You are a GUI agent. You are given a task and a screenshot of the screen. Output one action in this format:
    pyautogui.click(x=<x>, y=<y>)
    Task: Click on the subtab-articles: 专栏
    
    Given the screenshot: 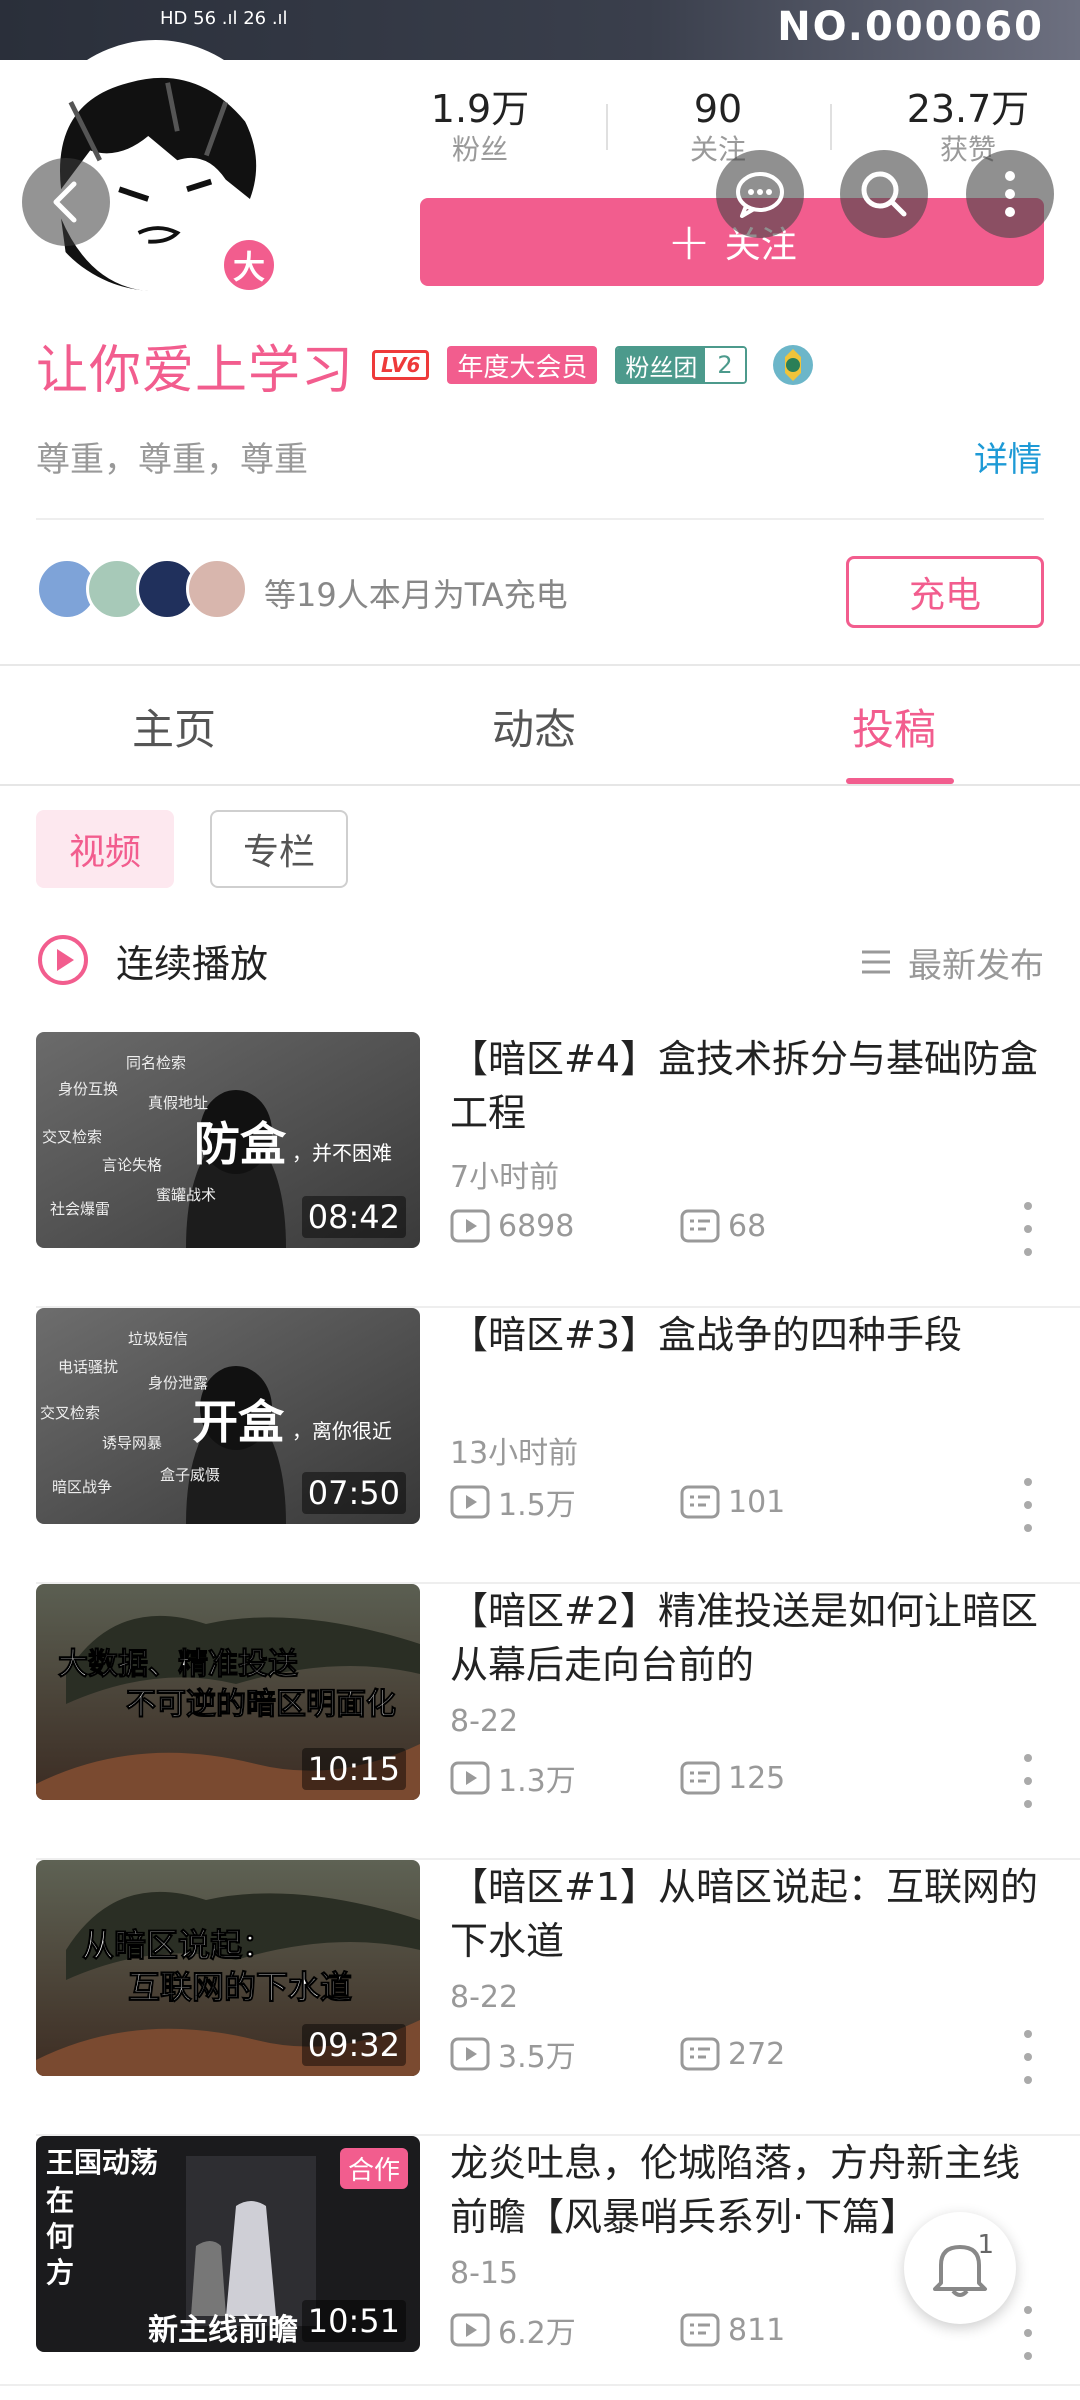 What is the action you would take?
    pyautogui.click(x=279, y=849)
    